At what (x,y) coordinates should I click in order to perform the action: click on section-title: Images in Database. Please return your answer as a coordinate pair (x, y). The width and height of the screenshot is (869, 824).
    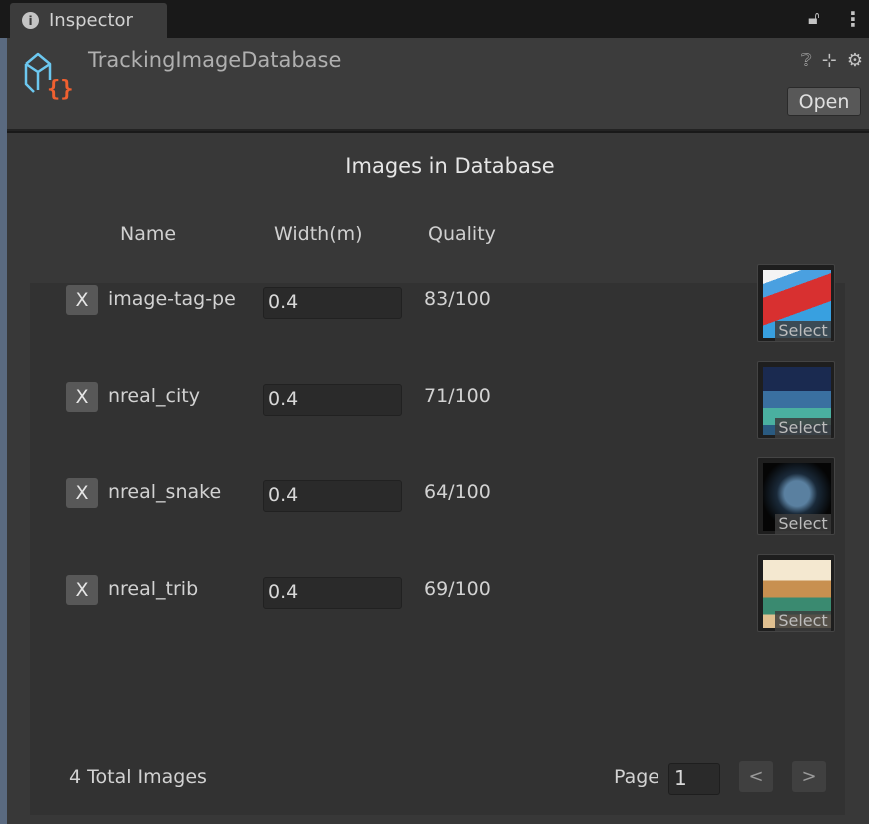
    Looking at the image, I should click on (450, 166).